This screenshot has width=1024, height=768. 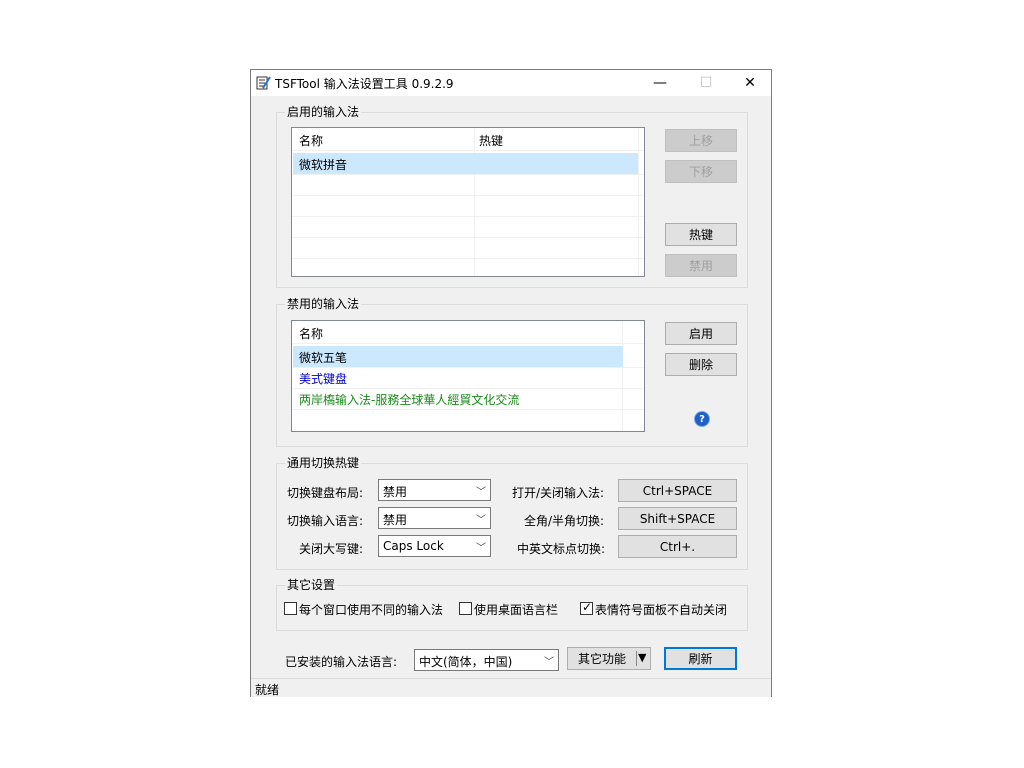 What do you see at coordinates (409, 400) in the screenshot?
I see `list-item-name: 两岸槗输入法-服務全球華人經貿文化交流` at bounding box center [409, 400].